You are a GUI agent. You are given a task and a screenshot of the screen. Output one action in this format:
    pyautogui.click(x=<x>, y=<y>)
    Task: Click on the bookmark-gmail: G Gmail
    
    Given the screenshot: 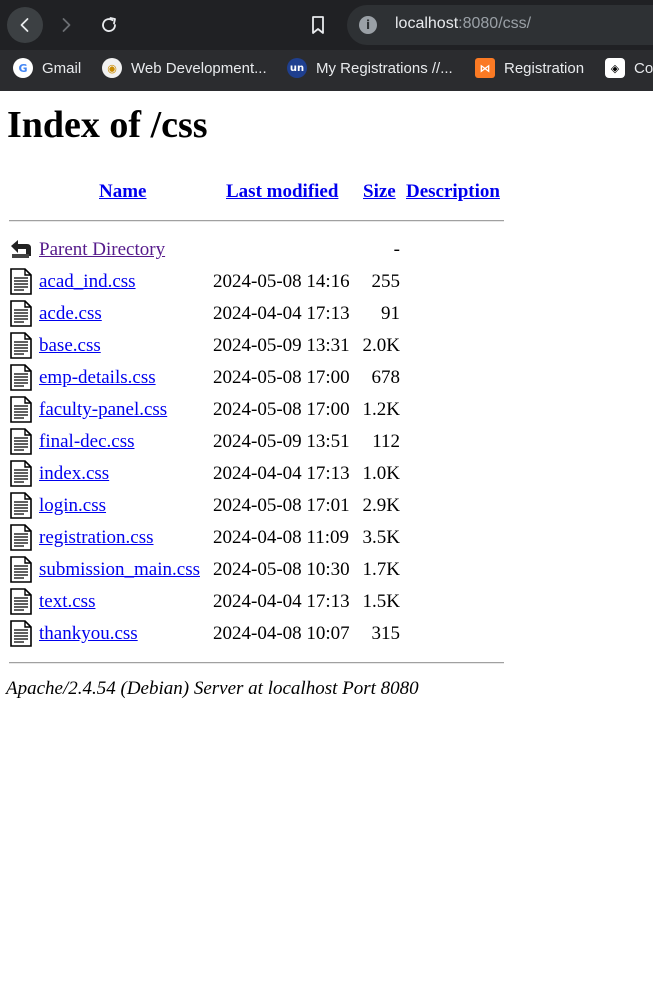 What is the action you would take?
    pyautogui.click(x=47, y=68)
    